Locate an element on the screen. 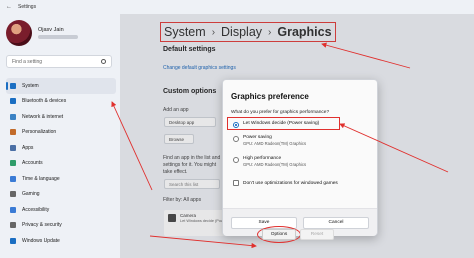 Image resolution: width=474 pixels, height=258 pixels. sidebar-item-label: System is located at coordinates (30, 85).